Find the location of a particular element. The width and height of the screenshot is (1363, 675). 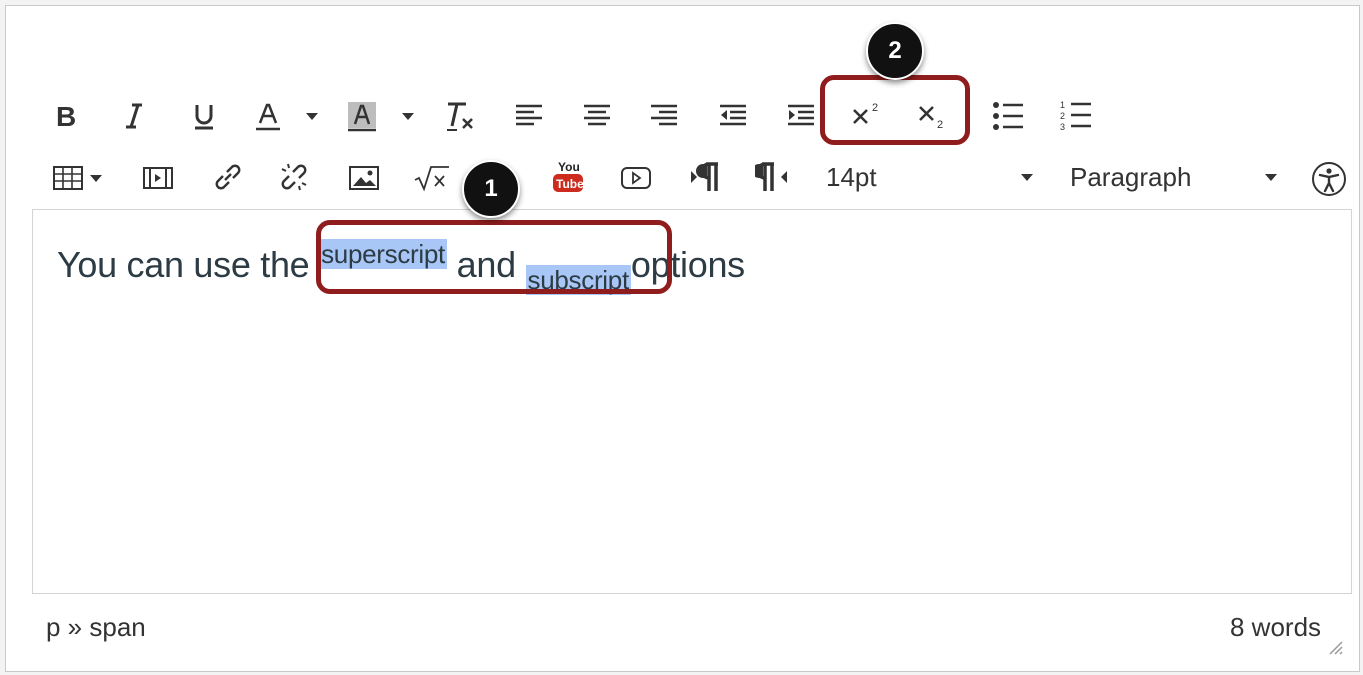

text-color-dropdown is located at coordinates (312, 116).